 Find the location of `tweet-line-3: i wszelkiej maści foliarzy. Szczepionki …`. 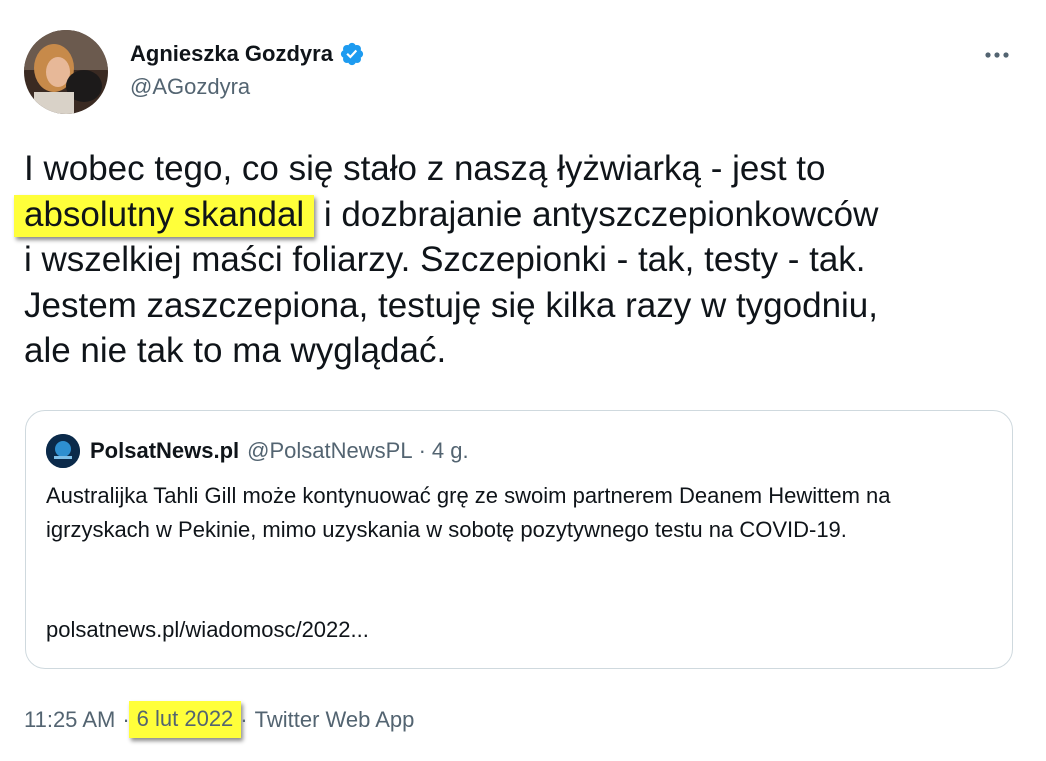

tweet-line-3: i wszelkiej maści foliarzy. Szczepionki … is located at coordinates (445, 259).